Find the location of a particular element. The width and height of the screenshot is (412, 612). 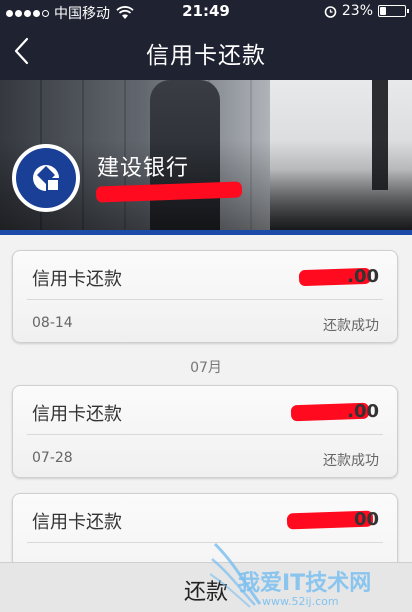

nav-bar: 信用卡还款 is located at coordinates (206, 51).